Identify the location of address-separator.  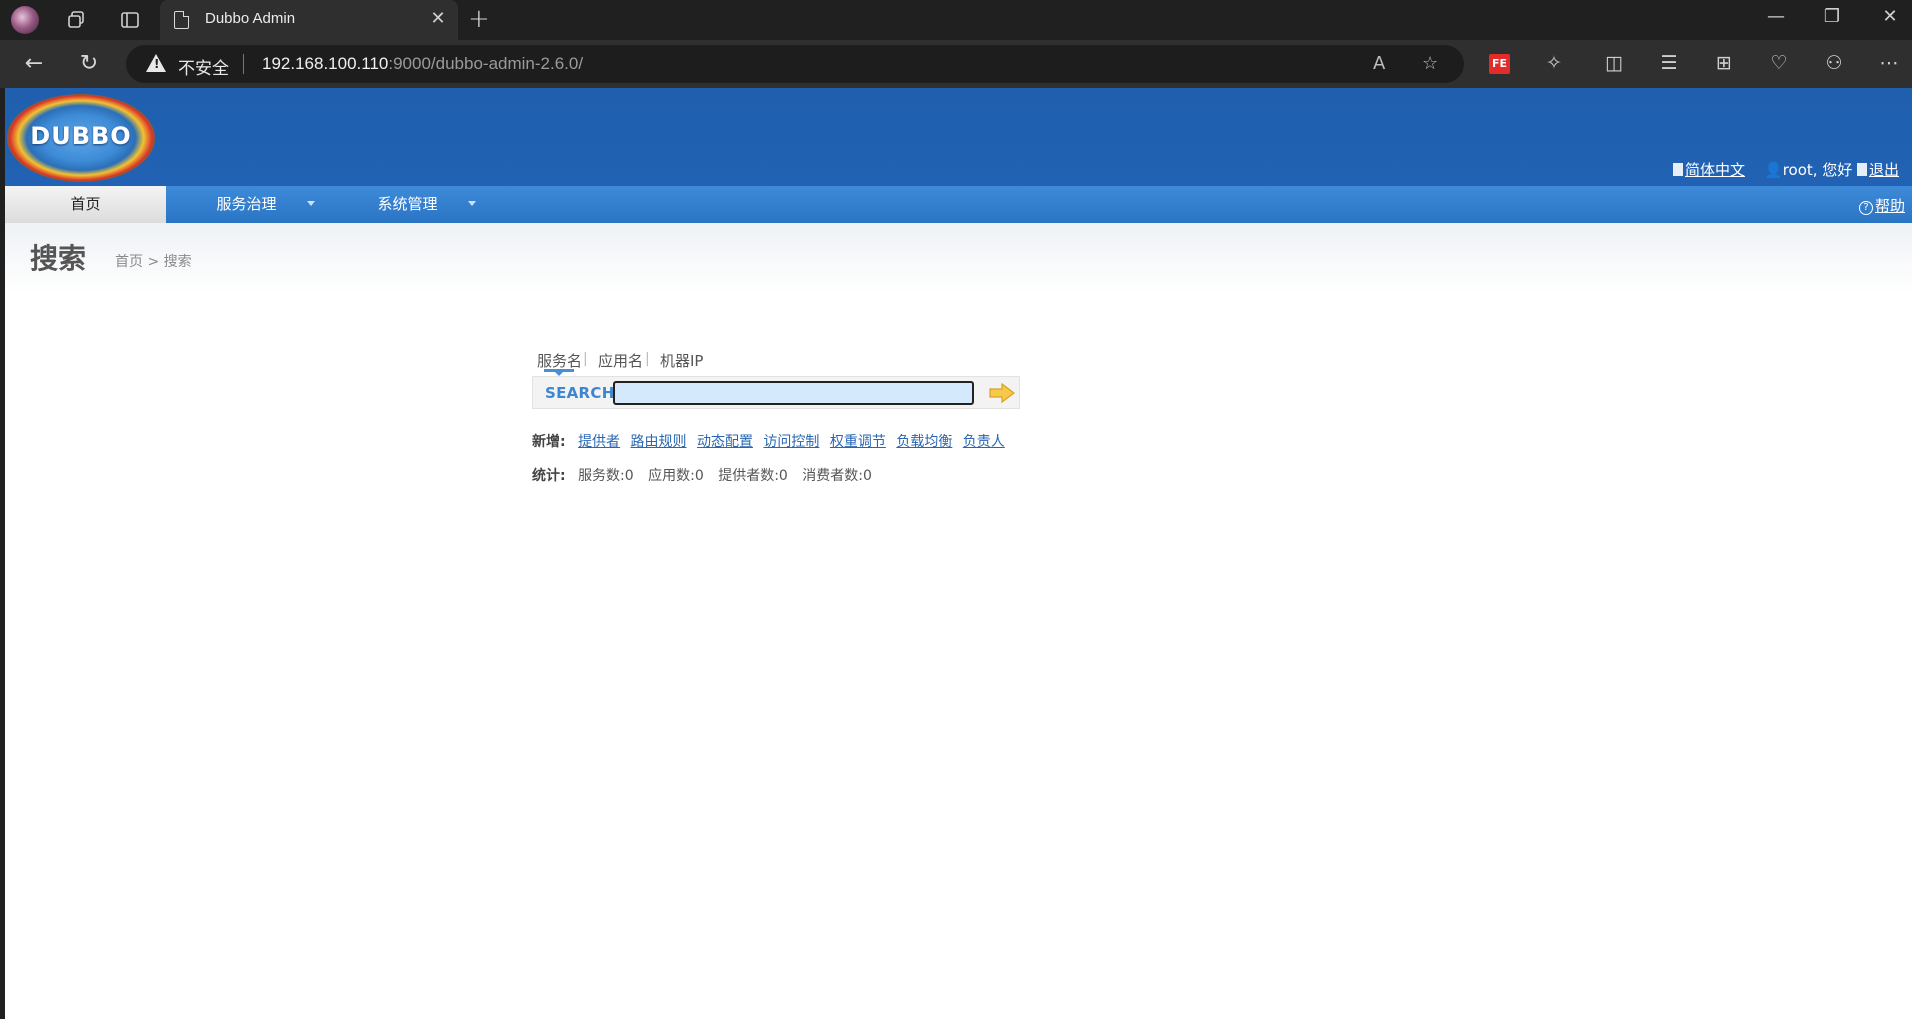
(243, 64).